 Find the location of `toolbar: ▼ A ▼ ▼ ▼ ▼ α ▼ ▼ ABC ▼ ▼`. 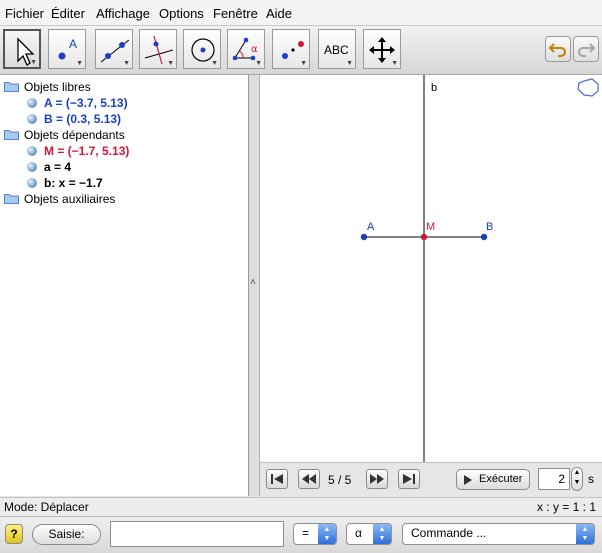

toolbar: ▼ A ▼ ▼ ▼ ▼ α ▼ ▼ ABC ▼ ▼ is located at coordinates (301, 50).